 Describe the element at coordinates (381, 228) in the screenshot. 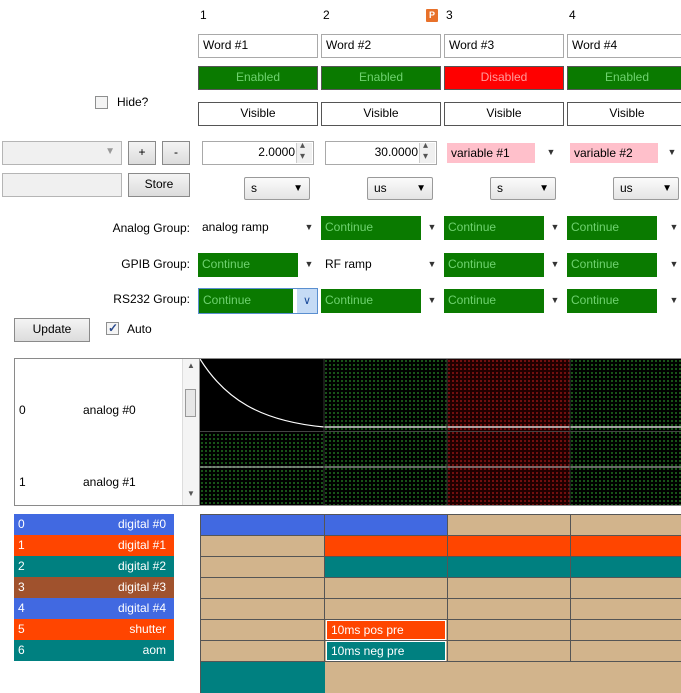

I see `analog-group-select-2: Continue ▼` at that location.